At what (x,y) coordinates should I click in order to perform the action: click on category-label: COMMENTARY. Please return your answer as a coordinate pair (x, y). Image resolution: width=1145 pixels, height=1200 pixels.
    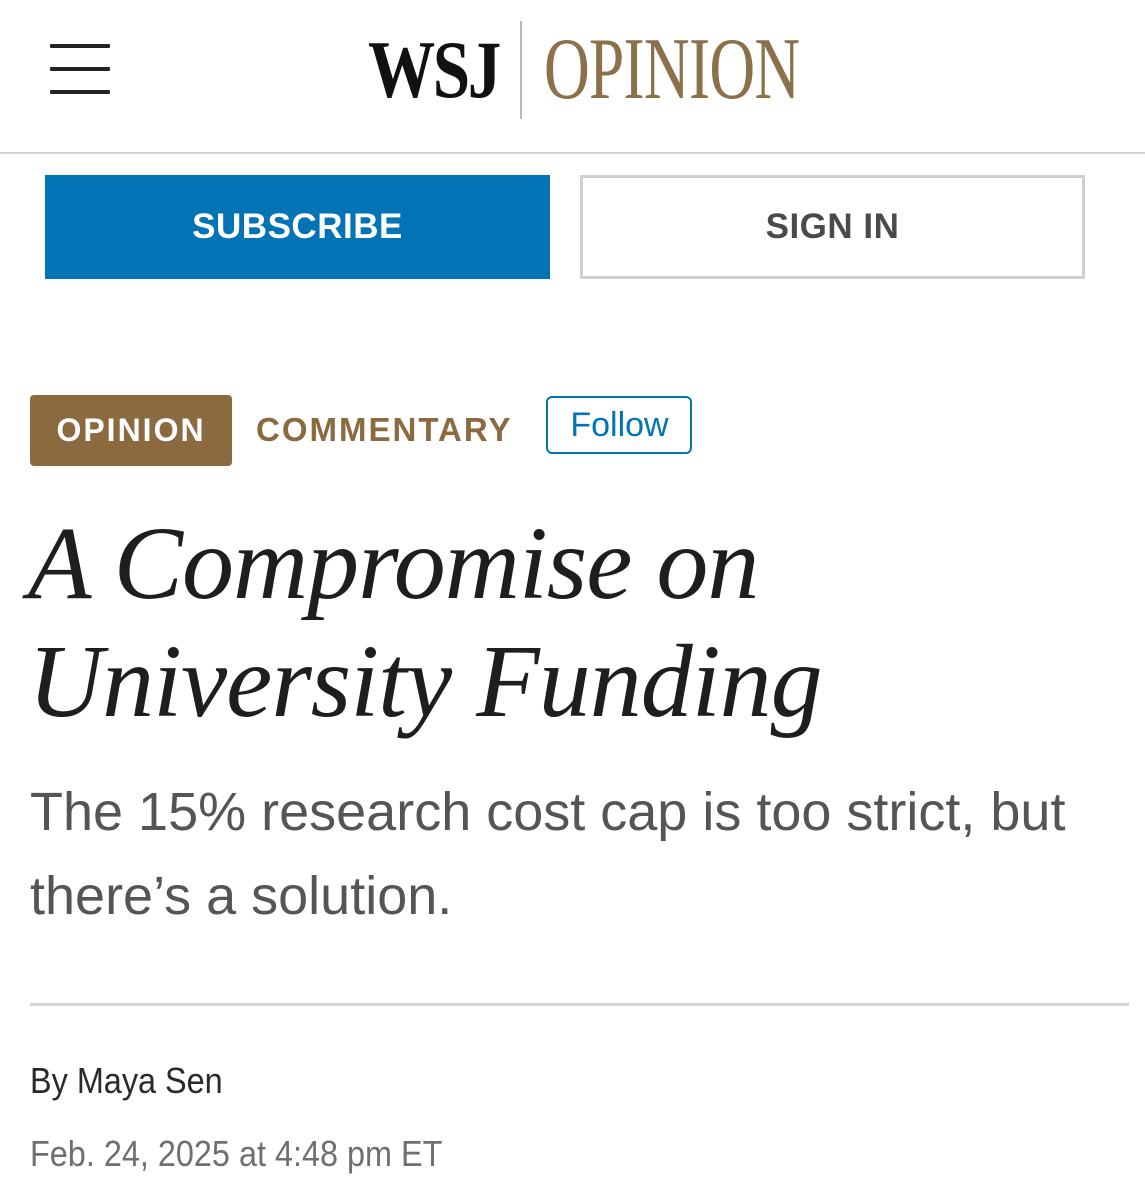
    Looking at the image, I should click on (384, 430).